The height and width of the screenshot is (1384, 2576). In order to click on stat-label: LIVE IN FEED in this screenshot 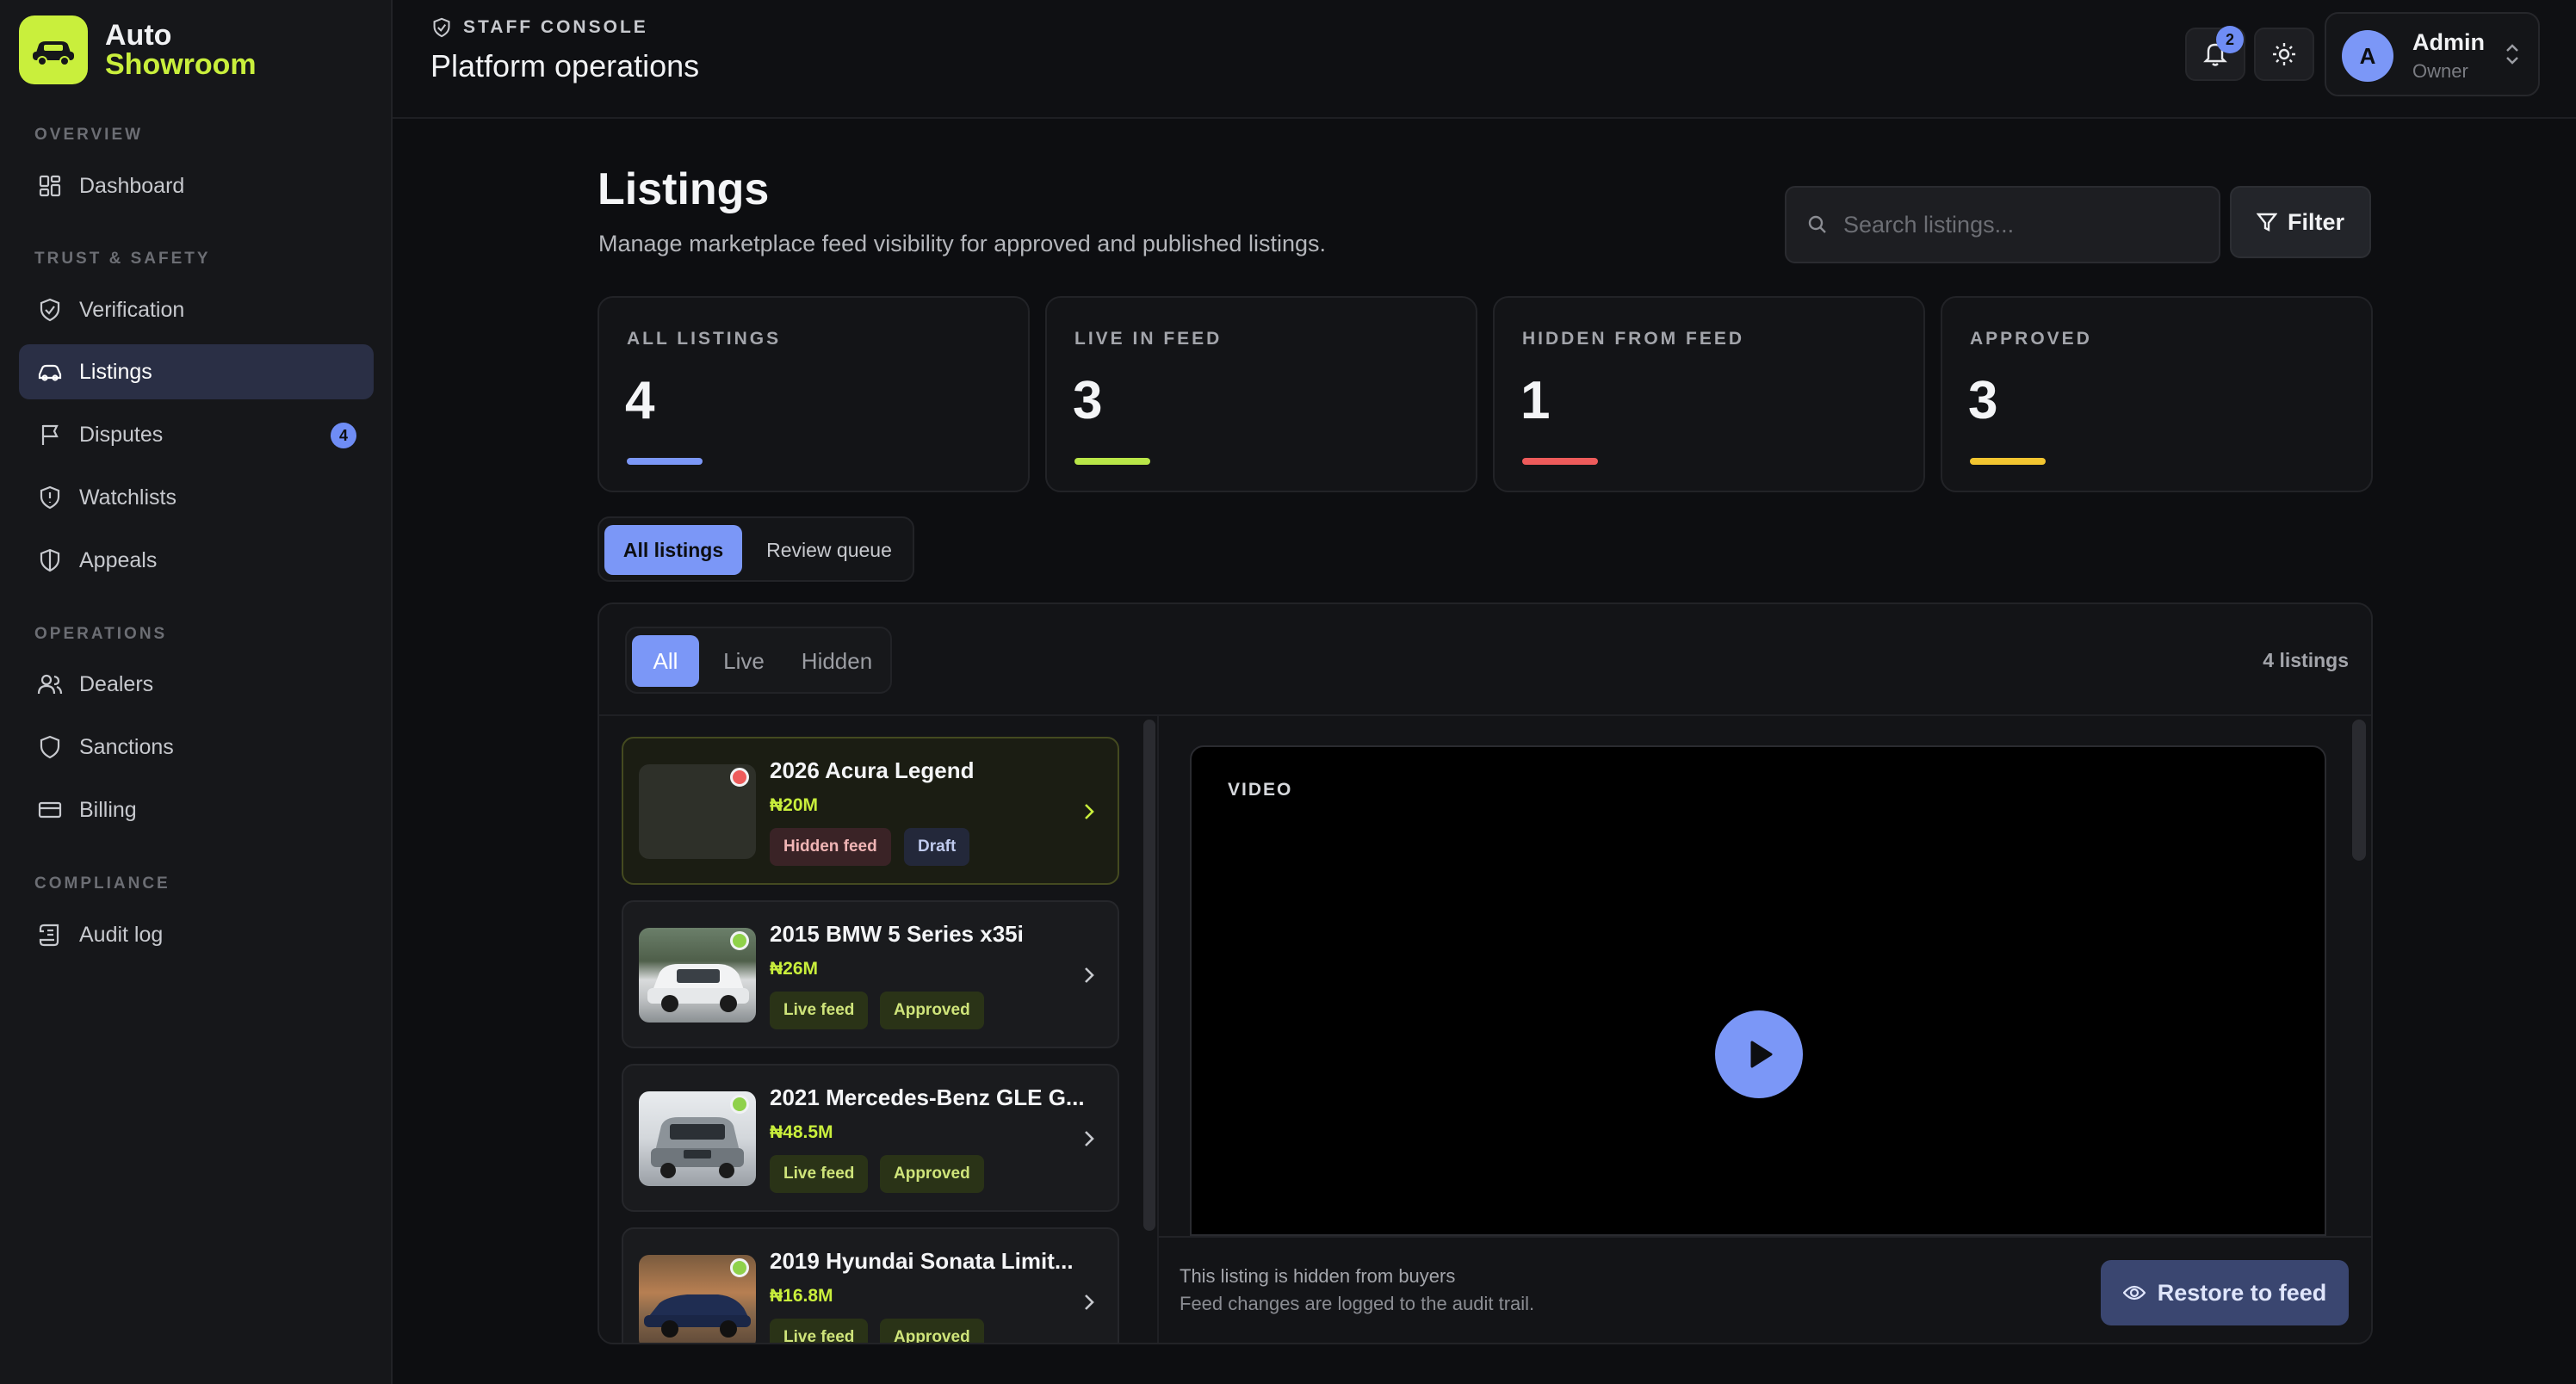, I will do `click(1148, 339)`.